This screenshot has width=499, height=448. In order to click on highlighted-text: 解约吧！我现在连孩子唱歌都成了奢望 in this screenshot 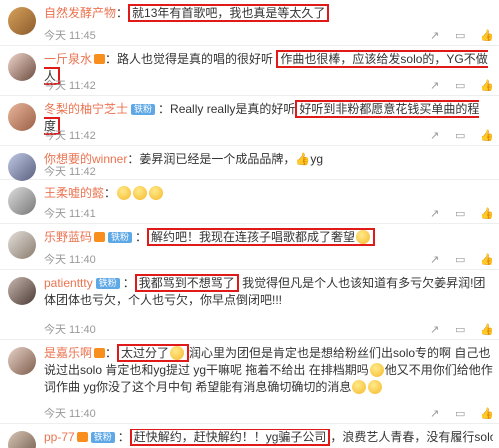, I will do `click(261, 237)`.